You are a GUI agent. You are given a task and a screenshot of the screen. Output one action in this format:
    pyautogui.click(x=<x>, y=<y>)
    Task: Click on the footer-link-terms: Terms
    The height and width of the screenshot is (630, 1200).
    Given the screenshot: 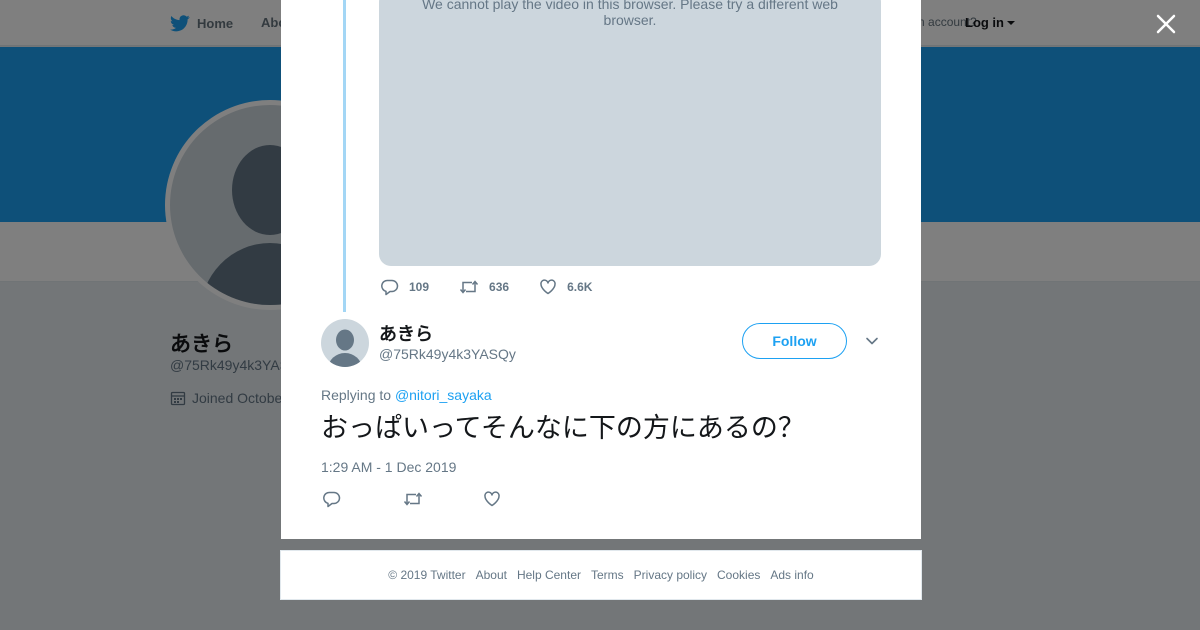 What is the action you would take?
    pyautogui.click(x=607, y=575)
    